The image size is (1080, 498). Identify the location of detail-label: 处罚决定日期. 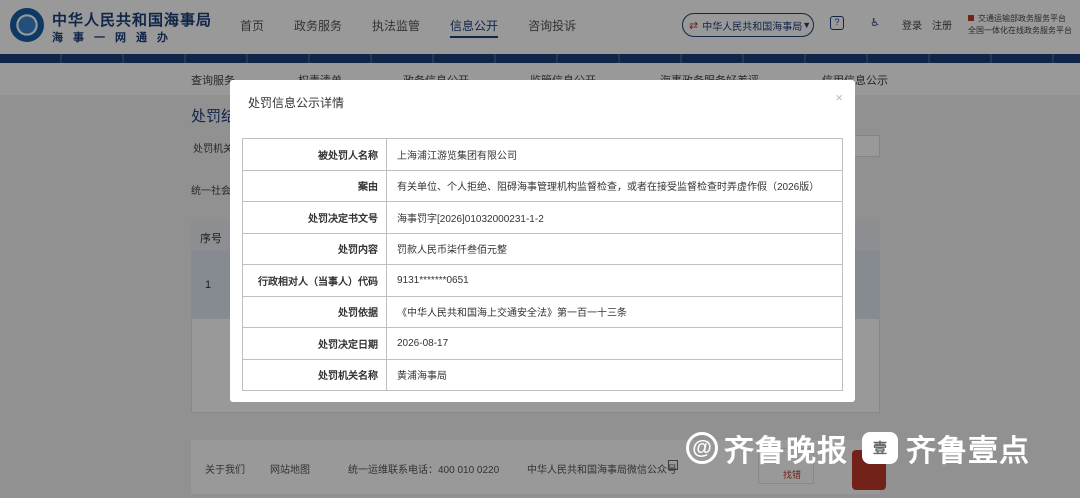
(314, 343).